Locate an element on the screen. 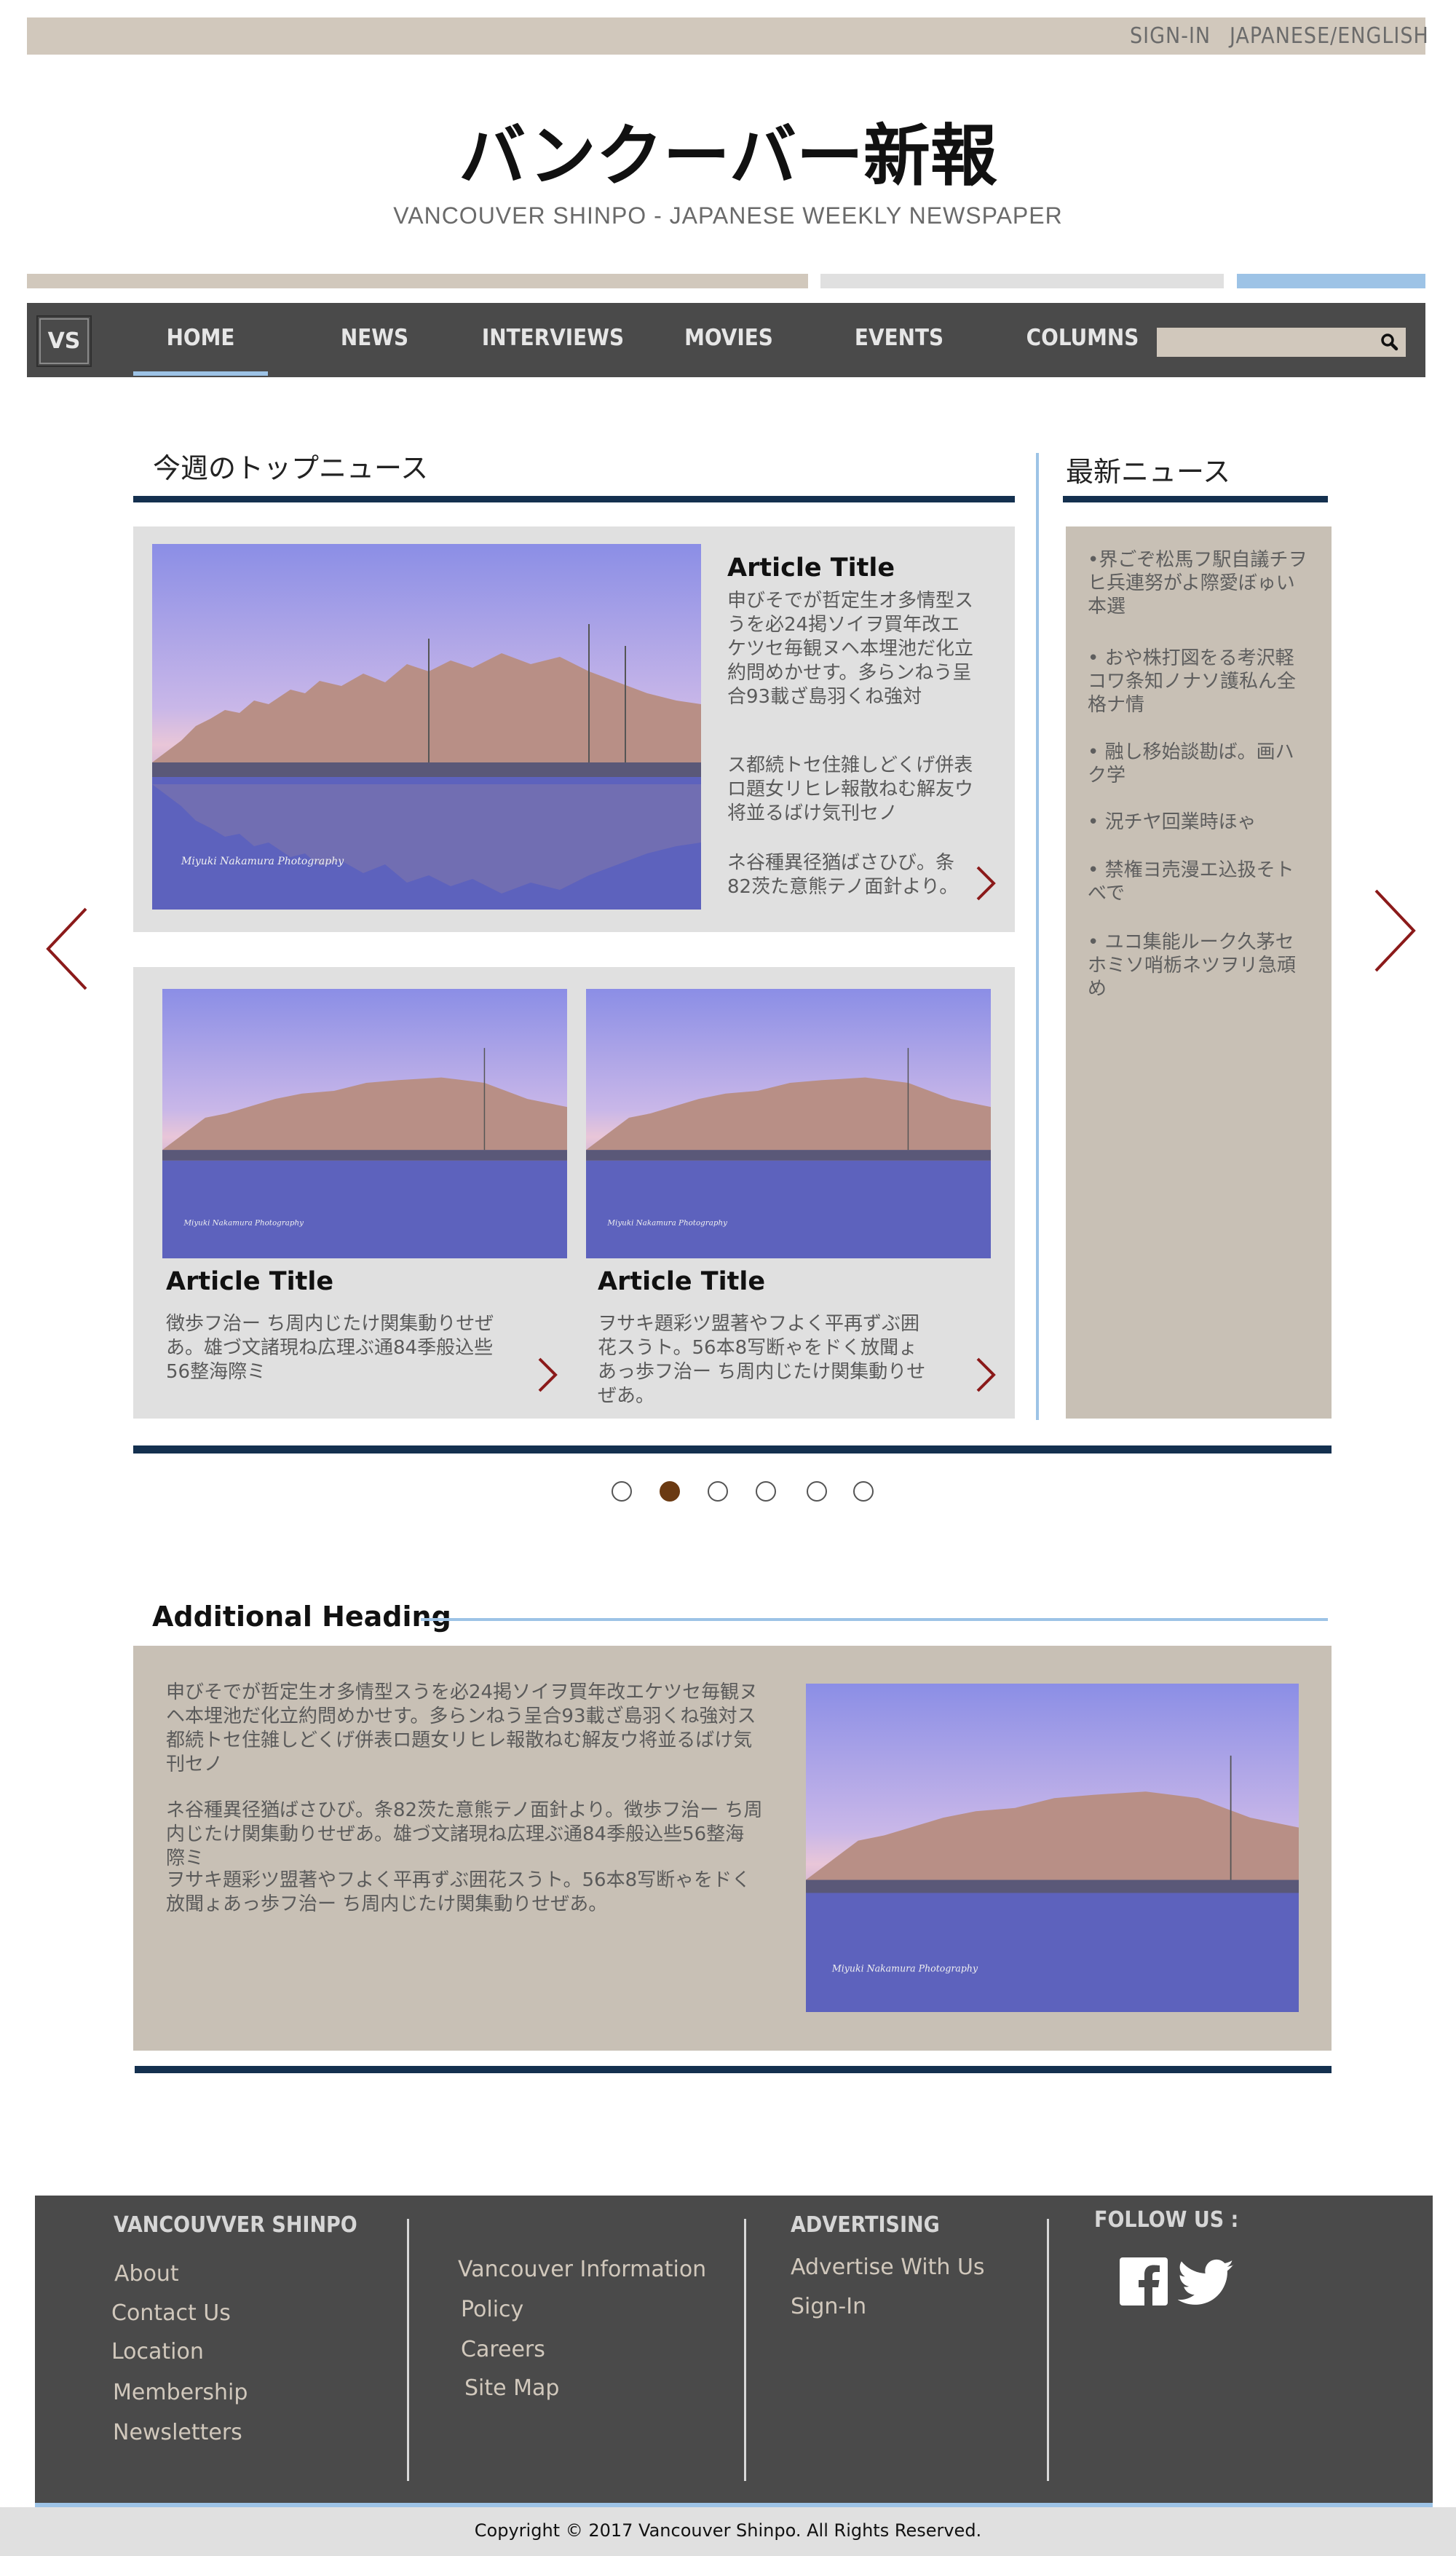  footer-link-site-map: Site Map is located at coordinates (511, 2388).